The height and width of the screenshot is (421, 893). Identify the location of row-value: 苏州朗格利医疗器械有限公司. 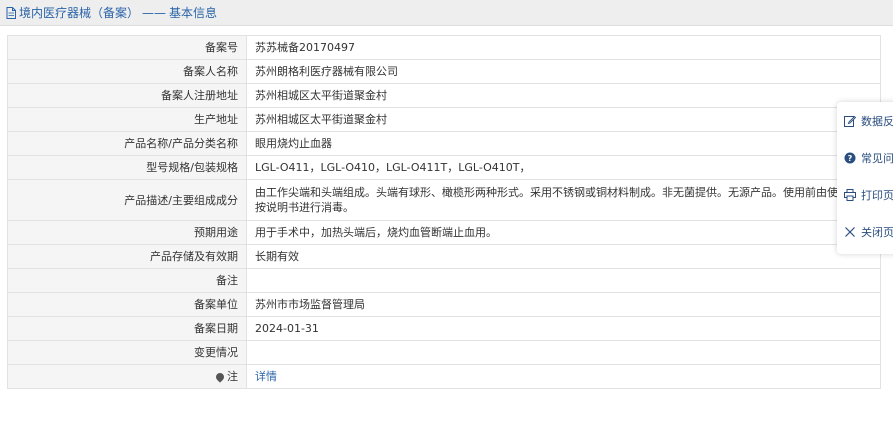
(563, 71).